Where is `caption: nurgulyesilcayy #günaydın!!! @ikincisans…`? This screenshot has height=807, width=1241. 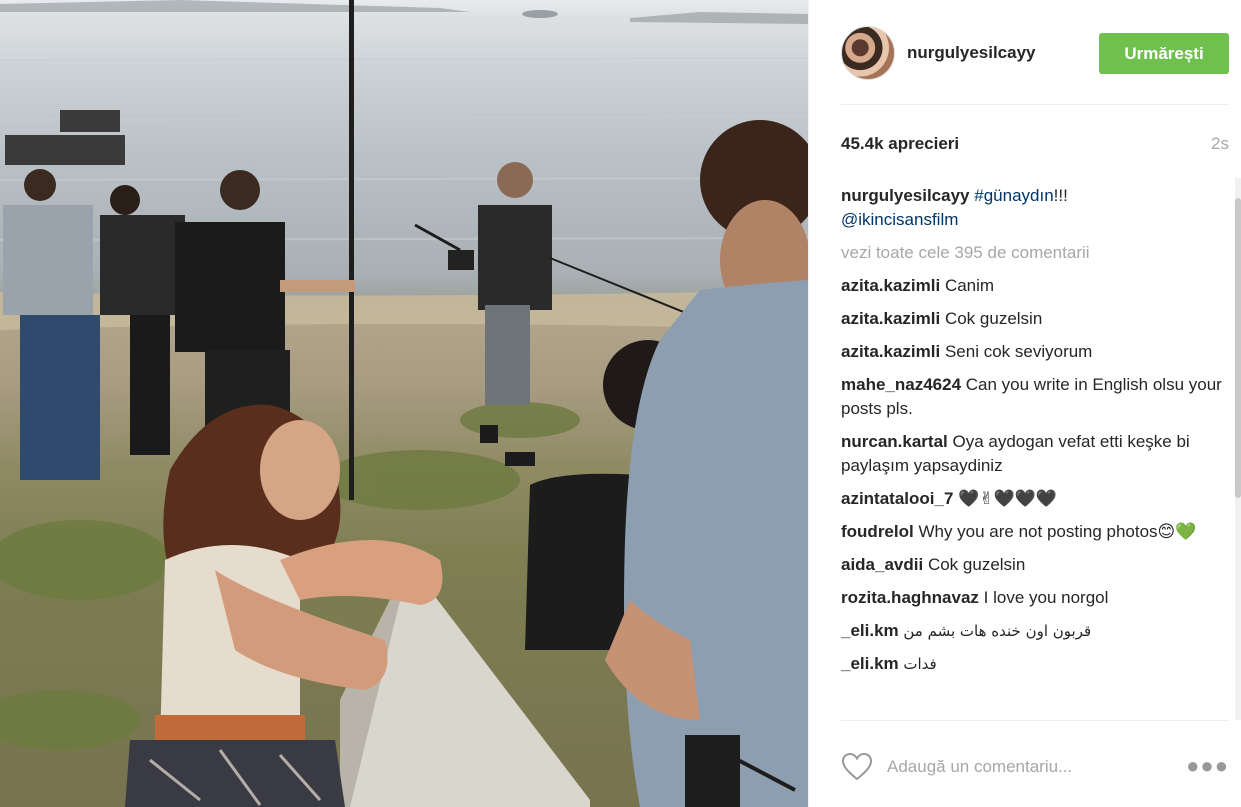 caption: nurgulyesilcayy #günaydın!!! @ikincisans… is located at coordinates (1035, 208).